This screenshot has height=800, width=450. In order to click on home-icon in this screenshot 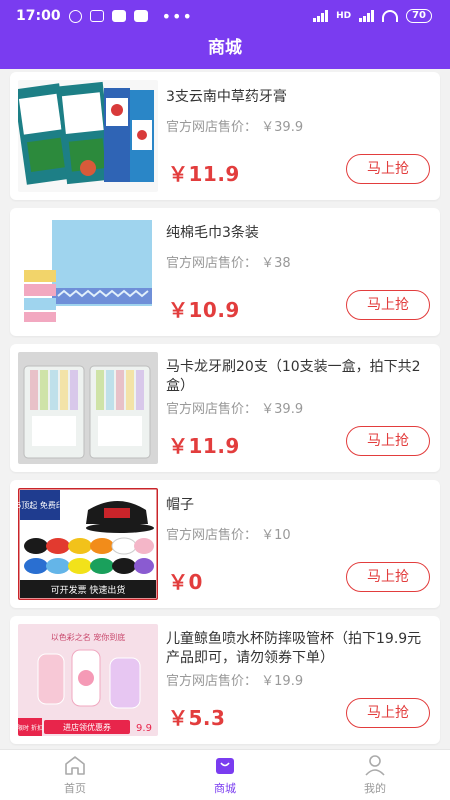, I will do `click(75, 765)`.